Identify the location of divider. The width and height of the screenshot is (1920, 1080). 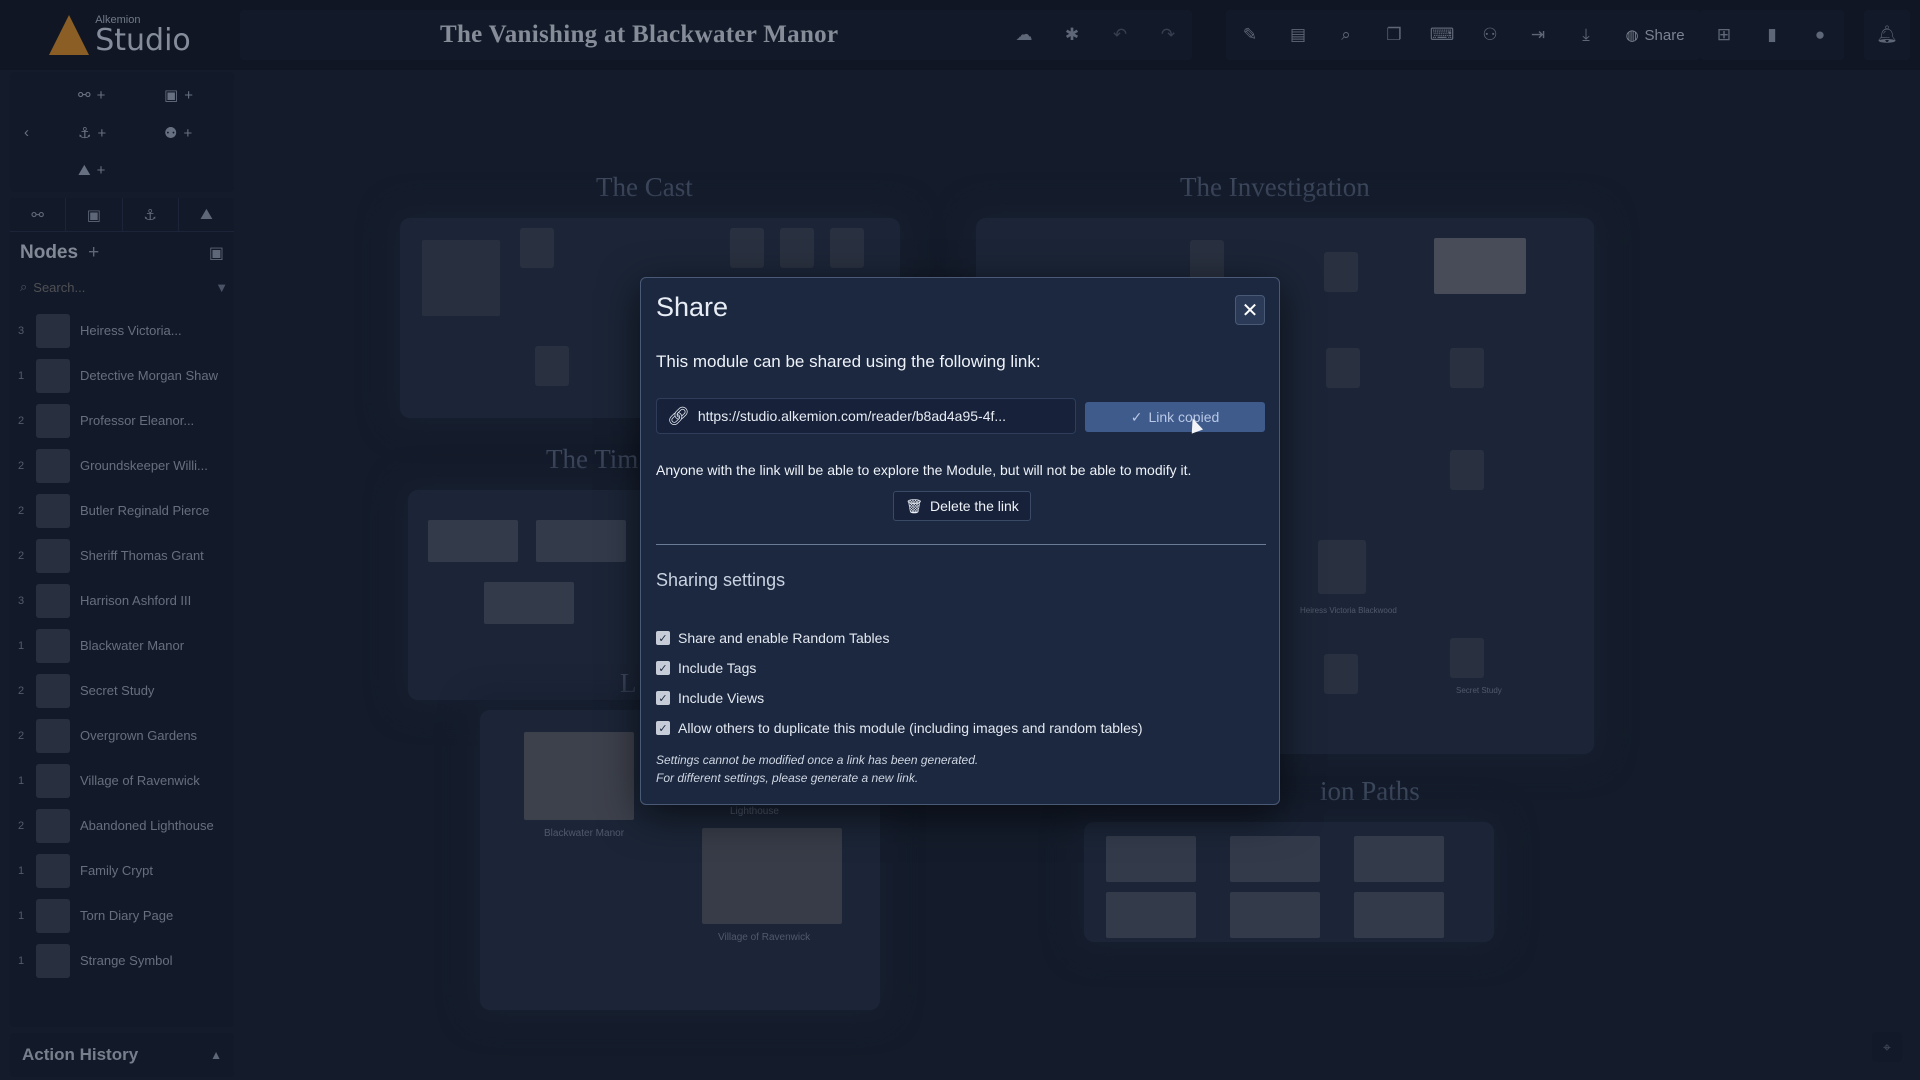
(961, 544).